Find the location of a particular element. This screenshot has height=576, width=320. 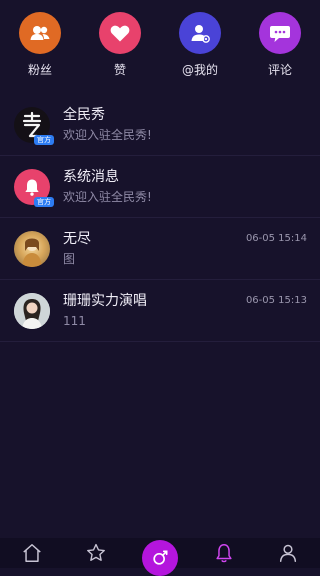

message-preview: 111 is located at coordinates (74, 321).